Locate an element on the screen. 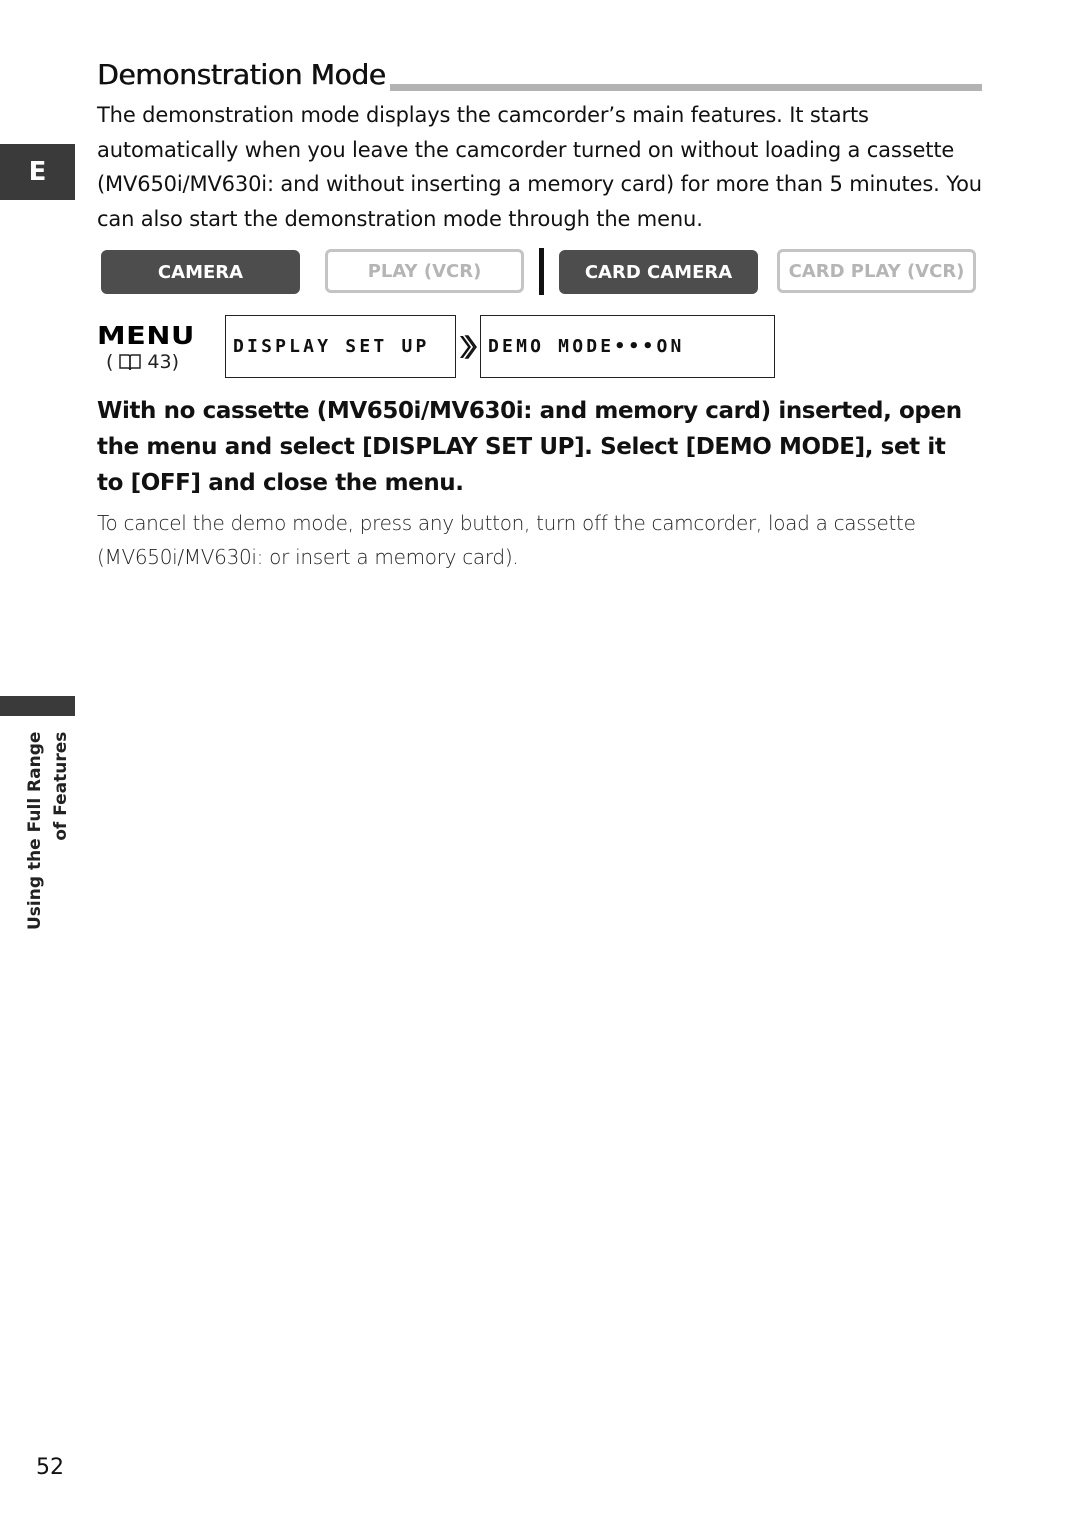 This screenshot has width=1080, height=1535. ref-open-paren: ( is located at coordinates (110, 362).